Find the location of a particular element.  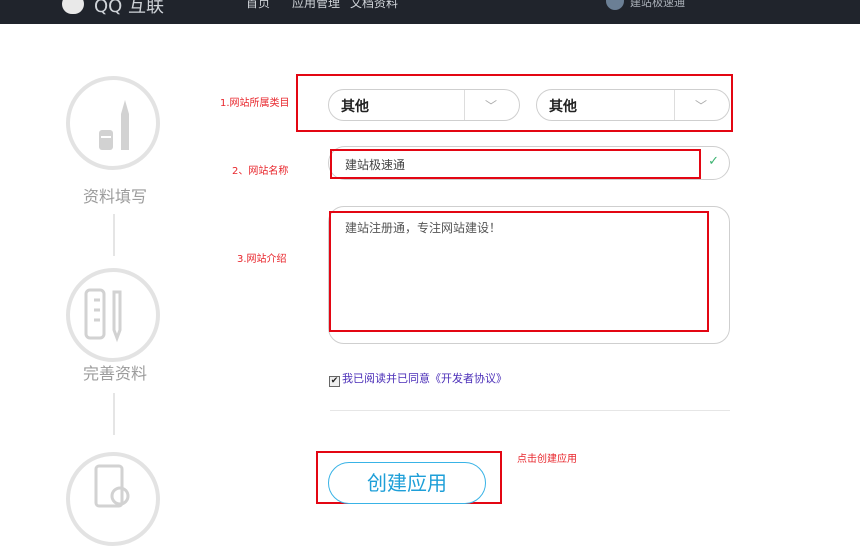

nav-home: 首页 is located at coordinates (258, 5).